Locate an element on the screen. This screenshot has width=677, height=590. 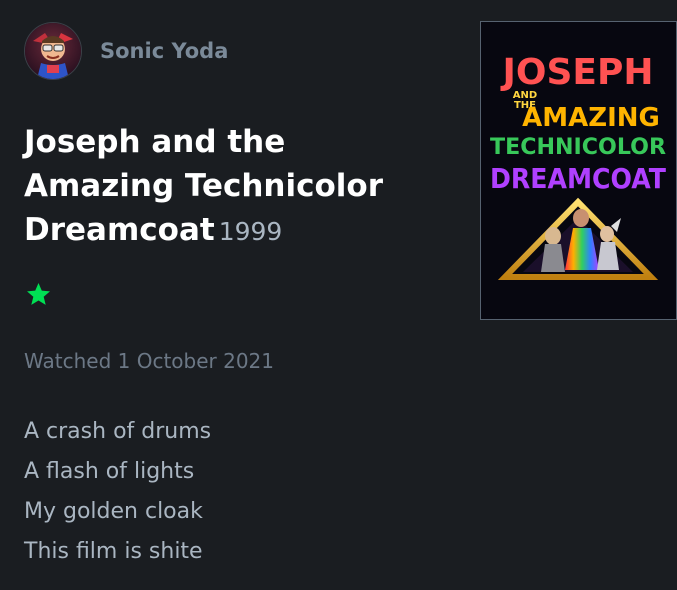
review-author: Sonic Yoda is located at coordinates (126, 51).